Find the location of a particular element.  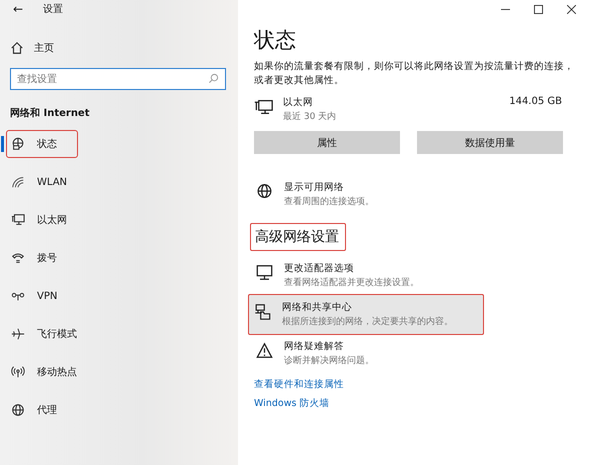

search-field: 查找设置 is located at coordinates (118, 79).